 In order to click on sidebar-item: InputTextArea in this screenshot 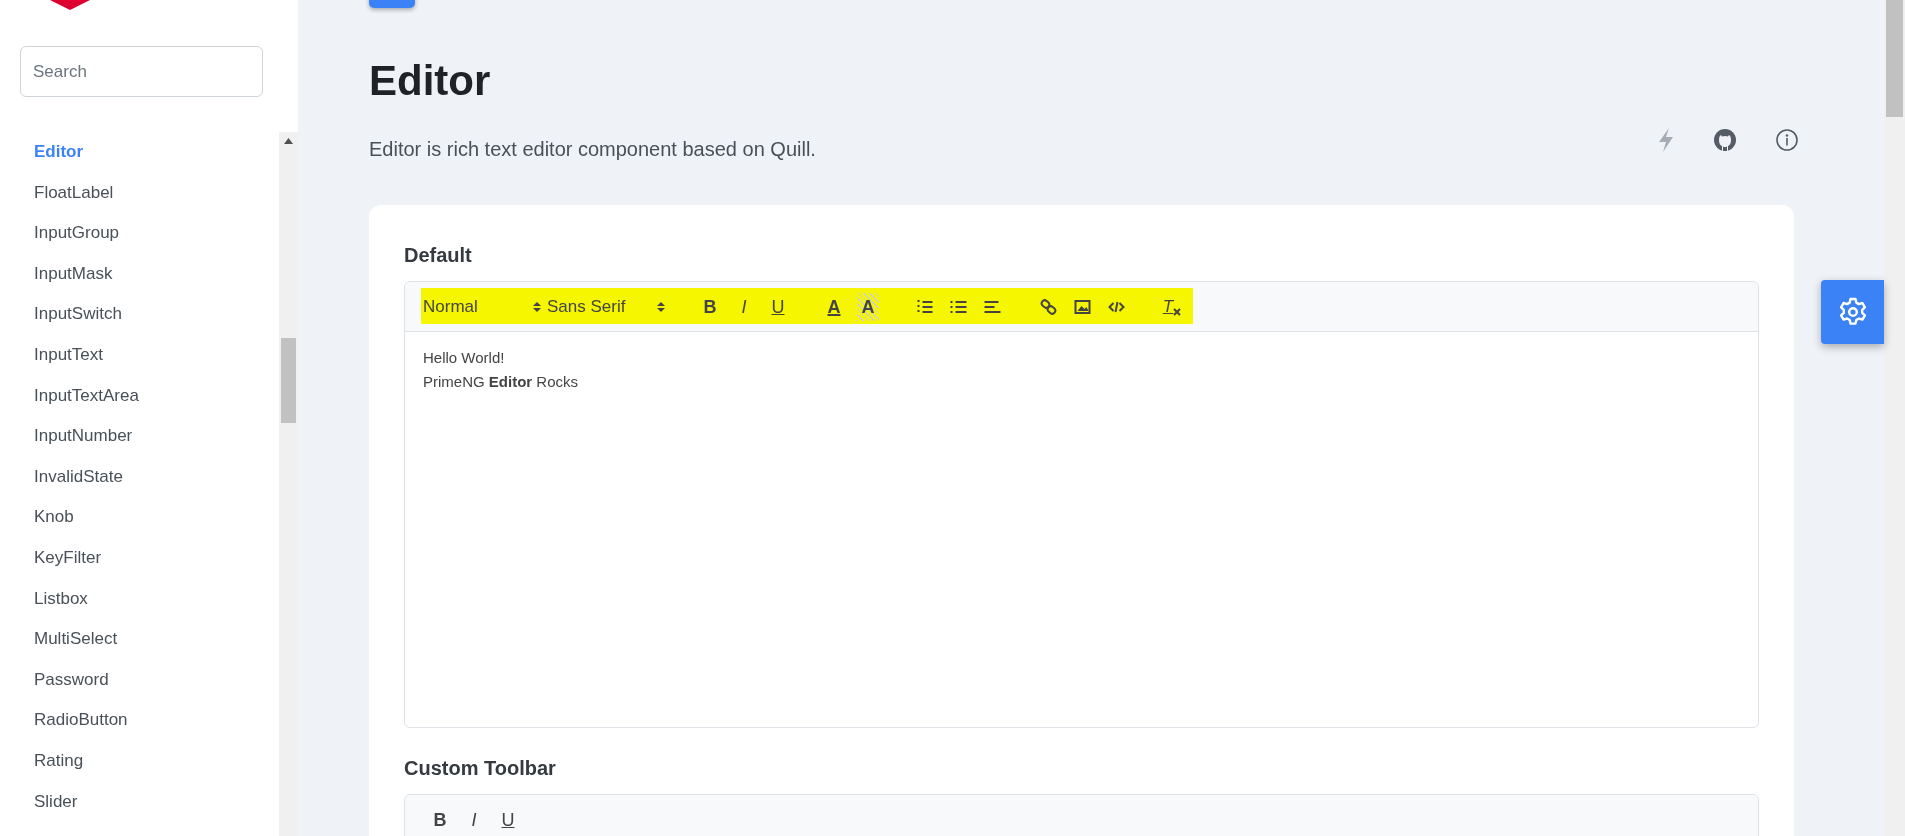, I will do `click(156, 396)`.